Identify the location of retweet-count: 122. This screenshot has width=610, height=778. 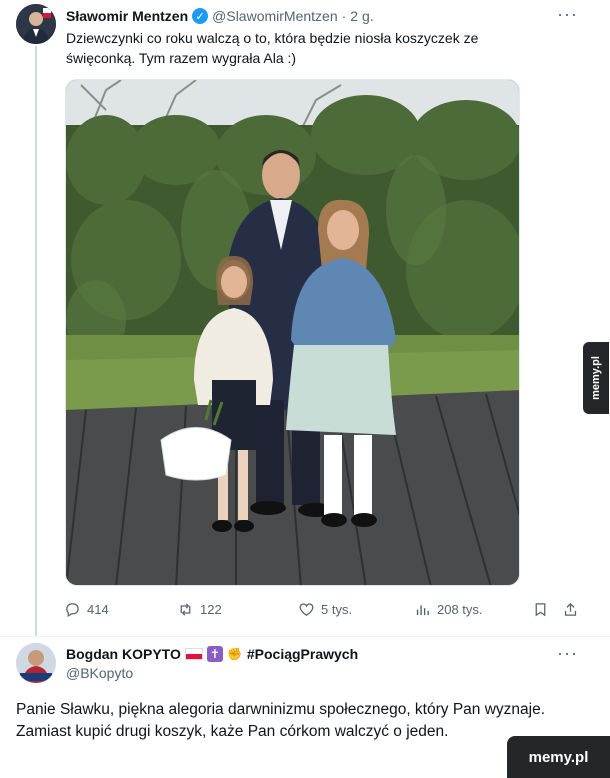
(211, 609).